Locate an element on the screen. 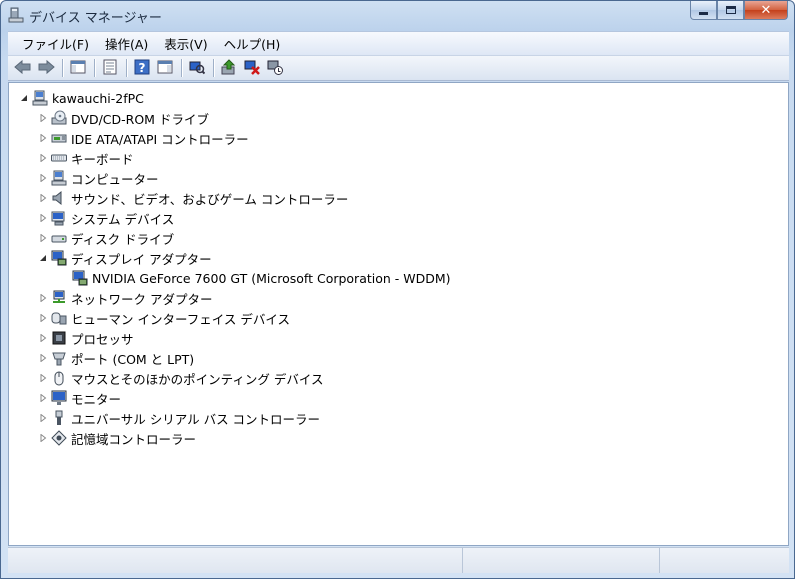 The image size is (795, 579). menu-help: ヘルプ(H) is located at coordinates (252, 43).